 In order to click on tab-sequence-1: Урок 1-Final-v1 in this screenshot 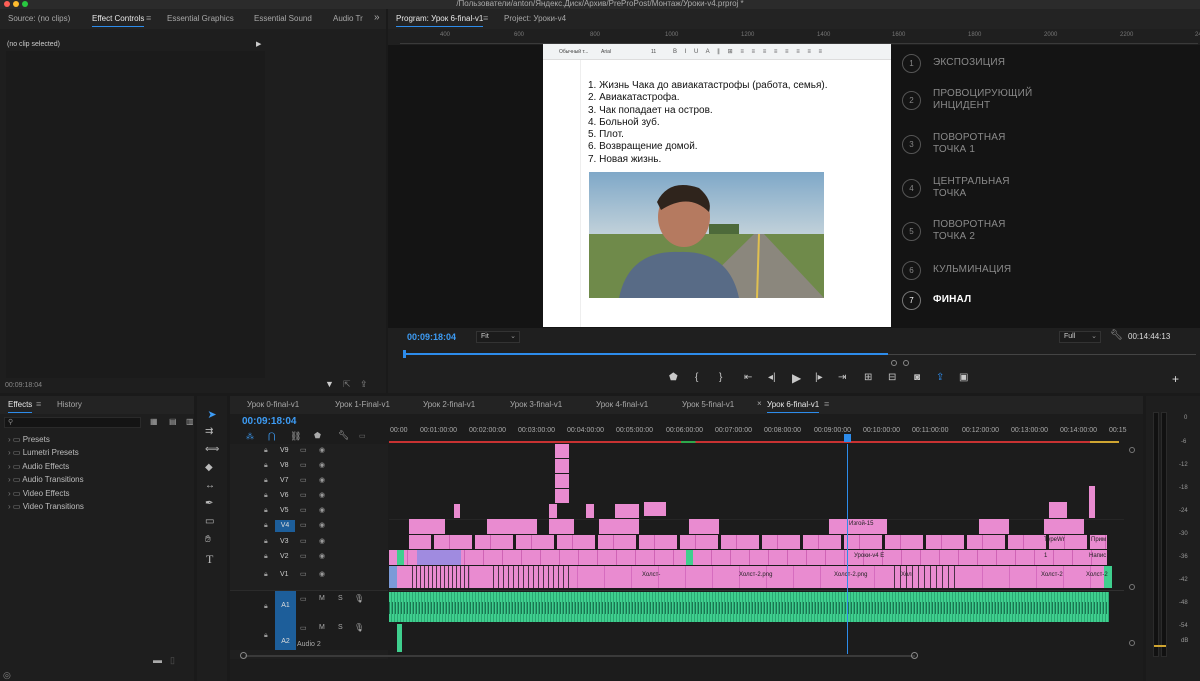, I will do `click(362, 405)`.